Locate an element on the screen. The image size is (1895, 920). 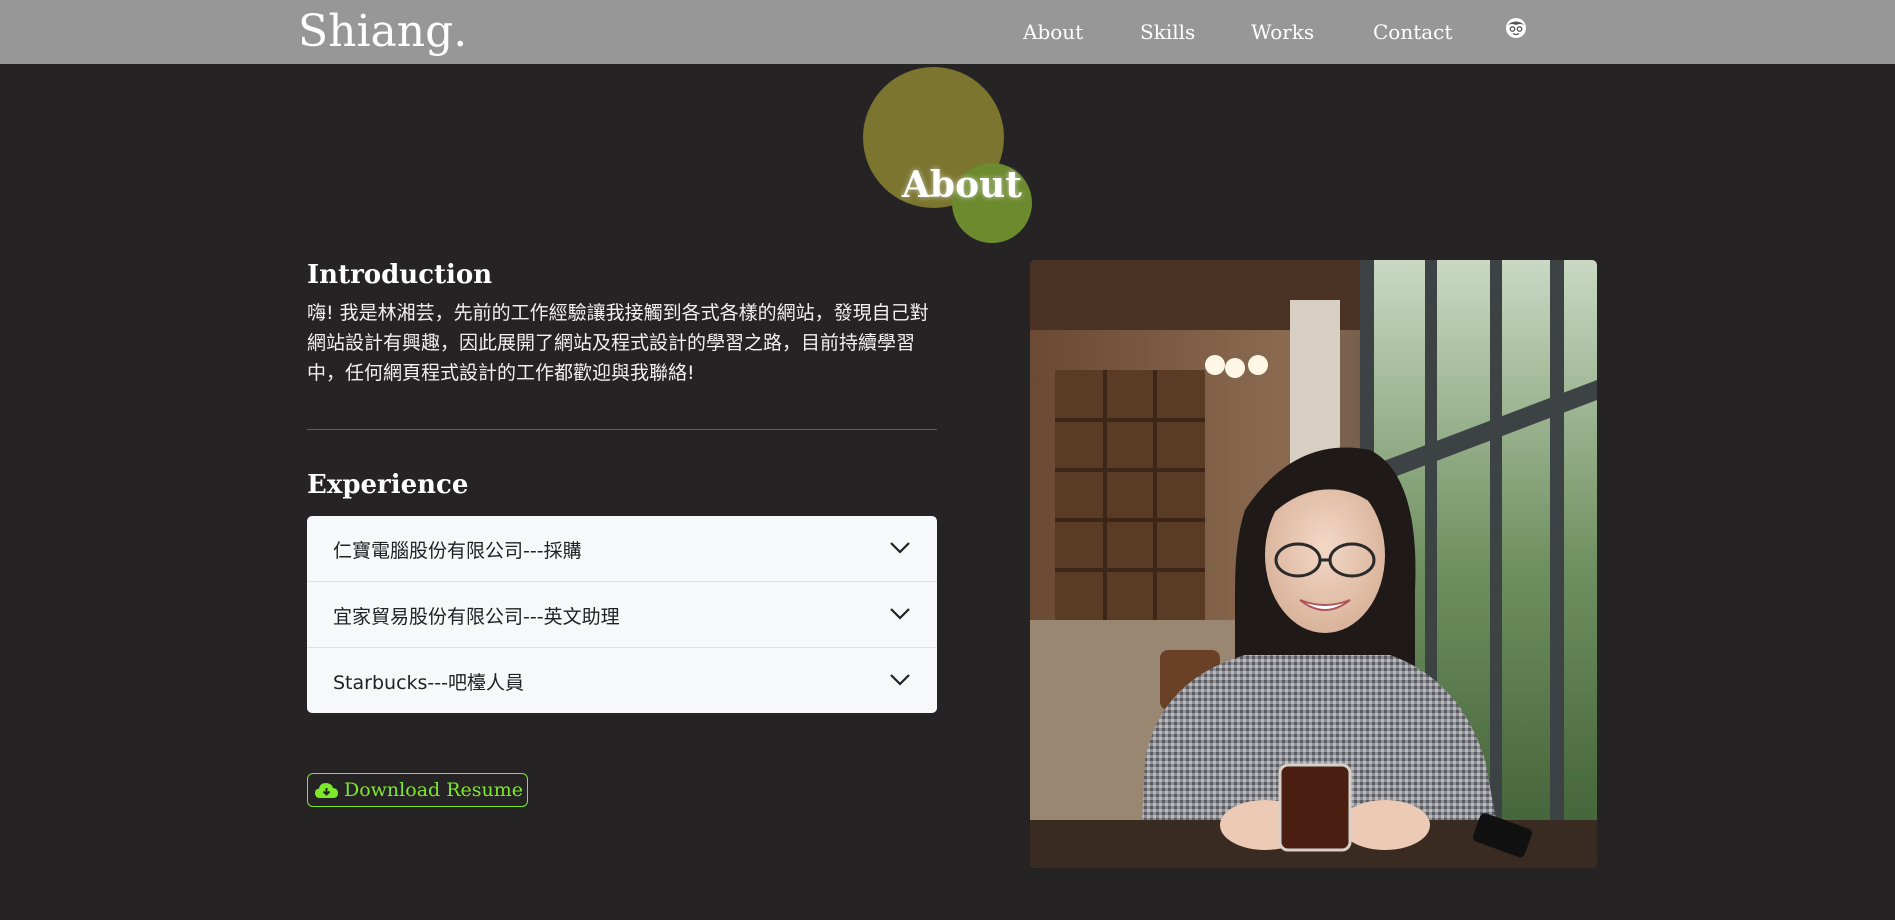
face-icon is located at coordinates (1516, 28).